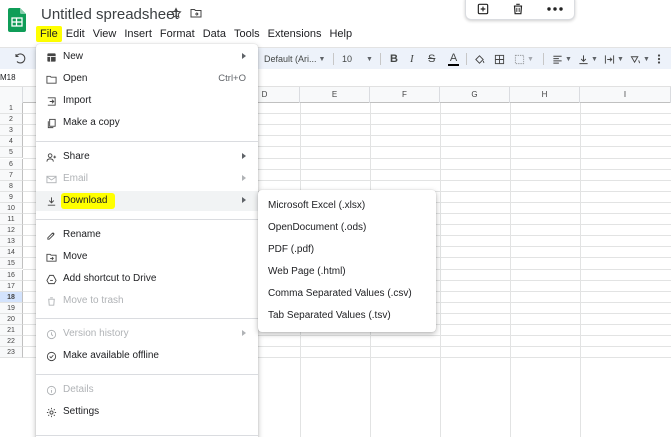  What do you see at coordinates (297, 59) in the screenshot?
I see `font-family-select: Default (Ari... ▼` at bounding box center [297, 59].